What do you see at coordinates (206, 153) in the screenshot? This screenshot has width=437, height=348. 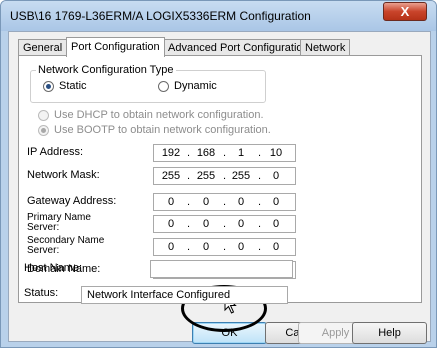 I see `ip-octet-2: 168` at bounding box center [206, 153].